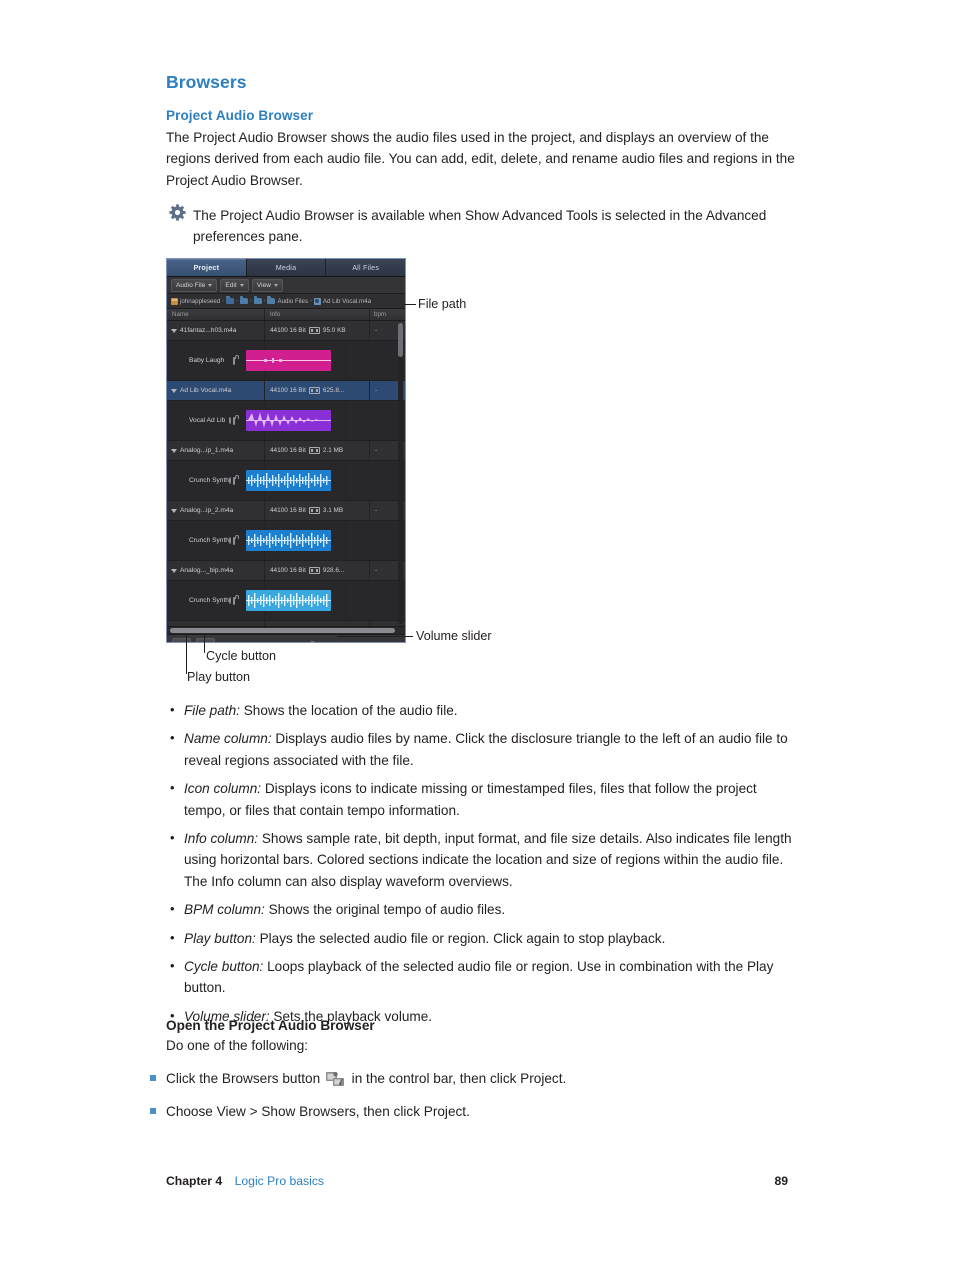 The height and width of the screenshot is (1265, 954). Describe the element at coordinates (224, 967) in the screenshot. I see `bullet-term: Cycle button:` at that location.